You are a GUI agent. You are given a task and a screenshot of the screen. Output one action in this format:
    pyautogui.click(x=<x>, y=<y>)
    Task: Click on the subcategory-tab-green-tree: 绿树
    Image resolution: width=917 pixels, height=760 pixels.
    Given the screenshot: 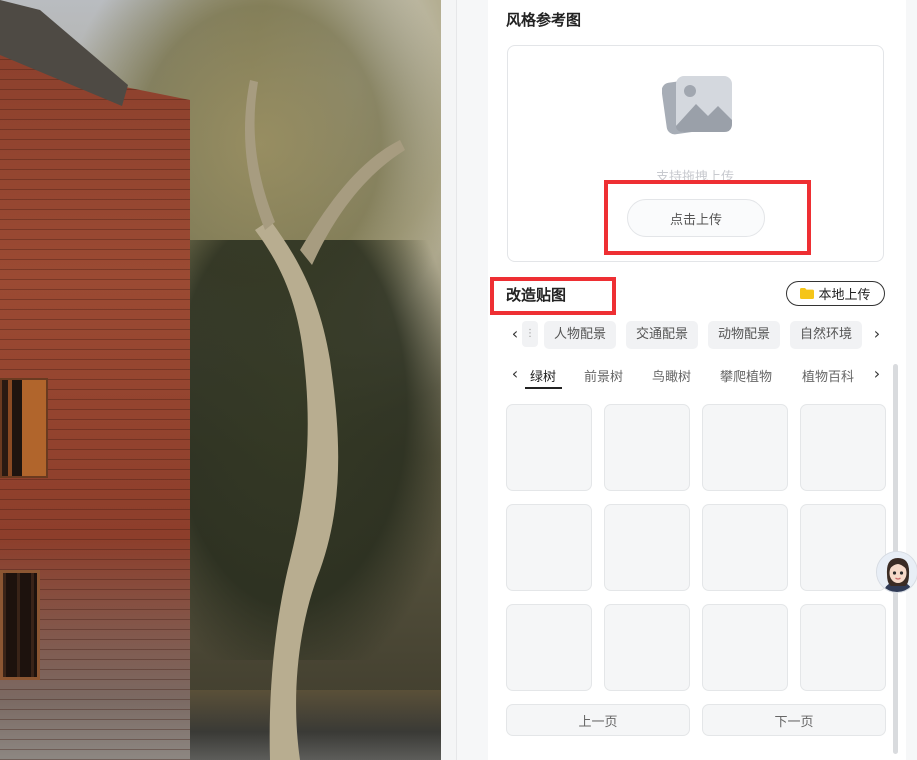 What is the action you would take?
    pyautogui.click(x=543, y=375)
    